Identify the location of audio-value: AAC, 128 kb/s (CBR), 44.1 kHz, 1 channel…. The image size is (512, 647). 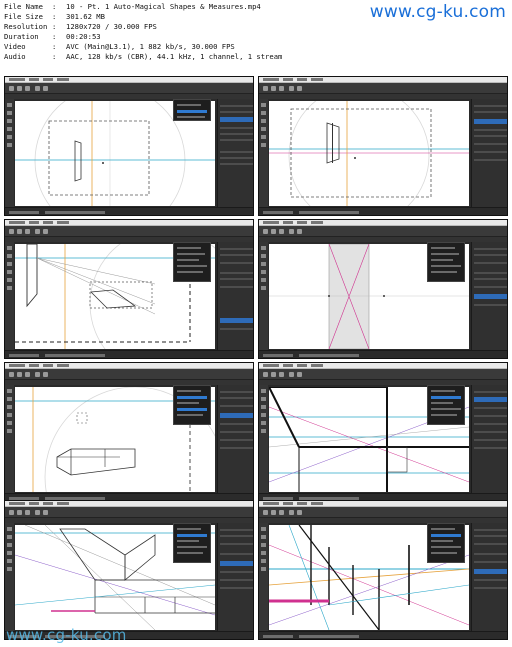
(174, 56).